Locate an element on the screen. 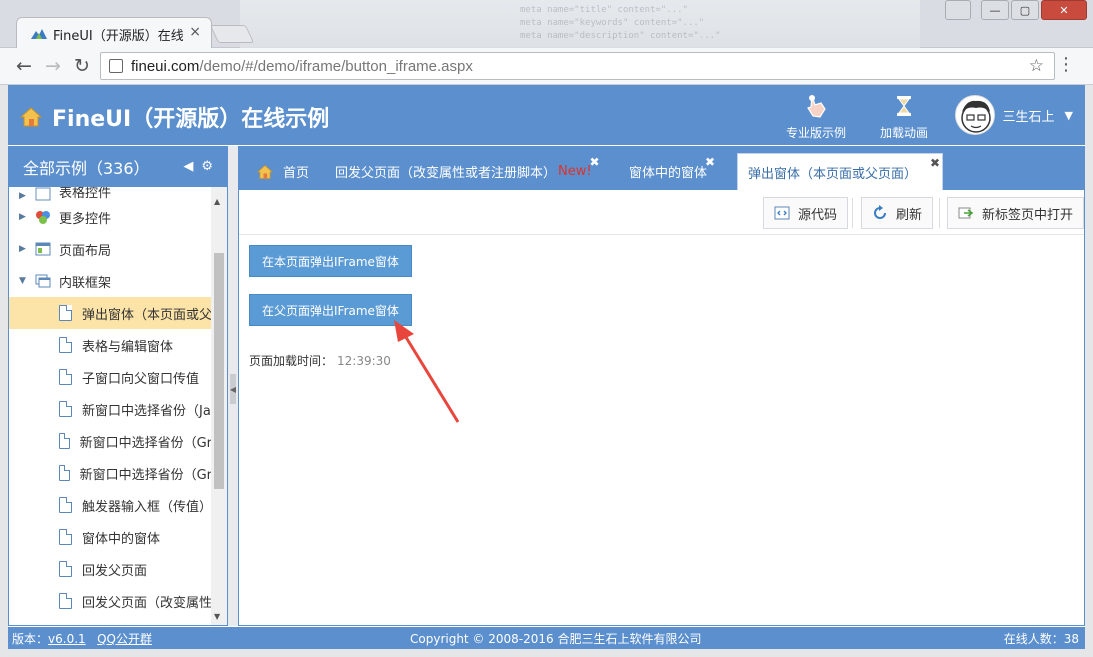  reload-icon: ↻ is located at coordinates (82, 66).